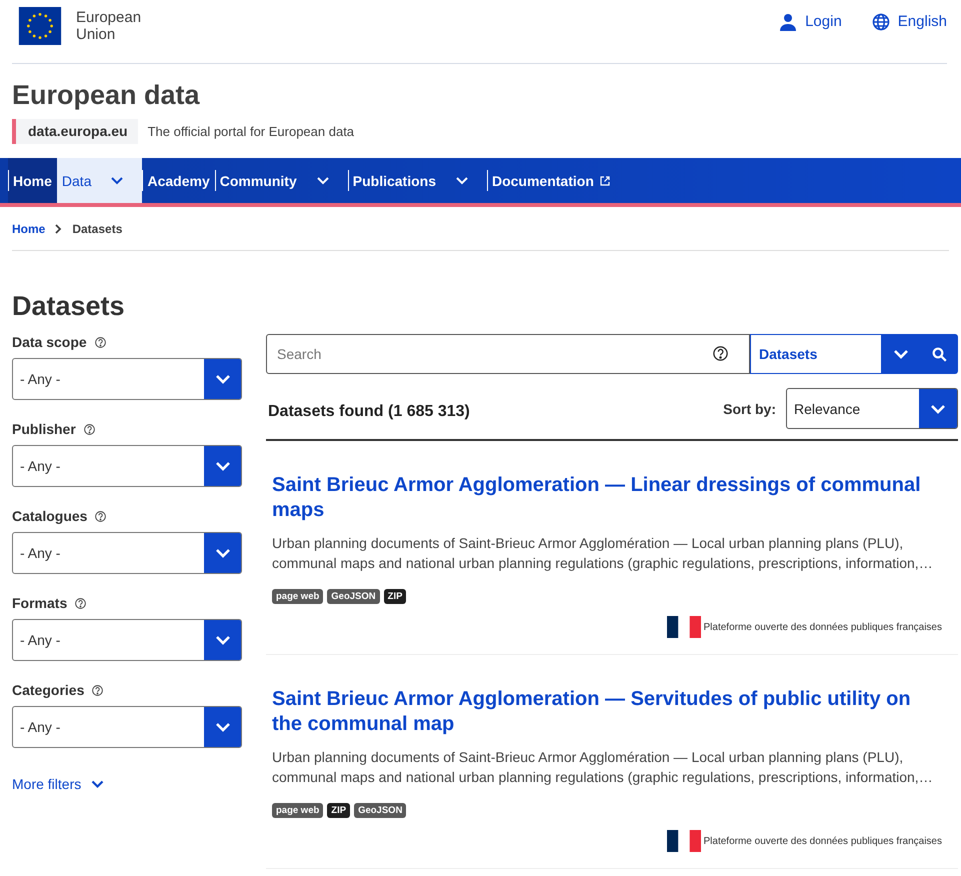 The width and height of the screenshot is (961, 876). What do you see at coordinates (40, 603) in the screenshot?
I see `filter-label: Formats` at bounding box center [40, 603].